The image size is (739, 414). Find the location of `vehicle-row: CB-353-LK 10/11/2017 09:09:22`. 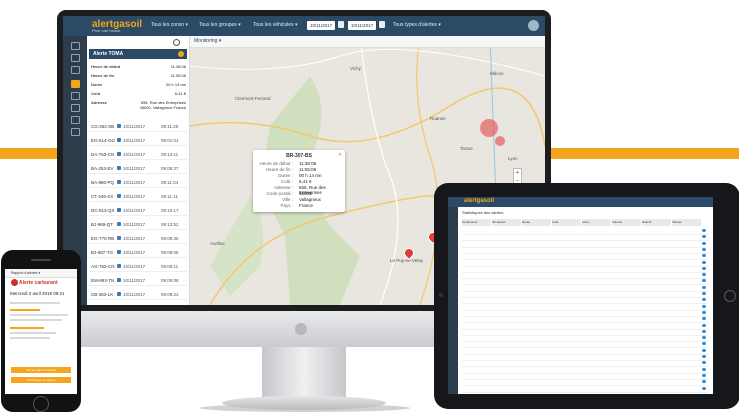

vehicle-row: CB-353-LK 10/11/2017 09:09:22 is located at coordinates (138, 295).